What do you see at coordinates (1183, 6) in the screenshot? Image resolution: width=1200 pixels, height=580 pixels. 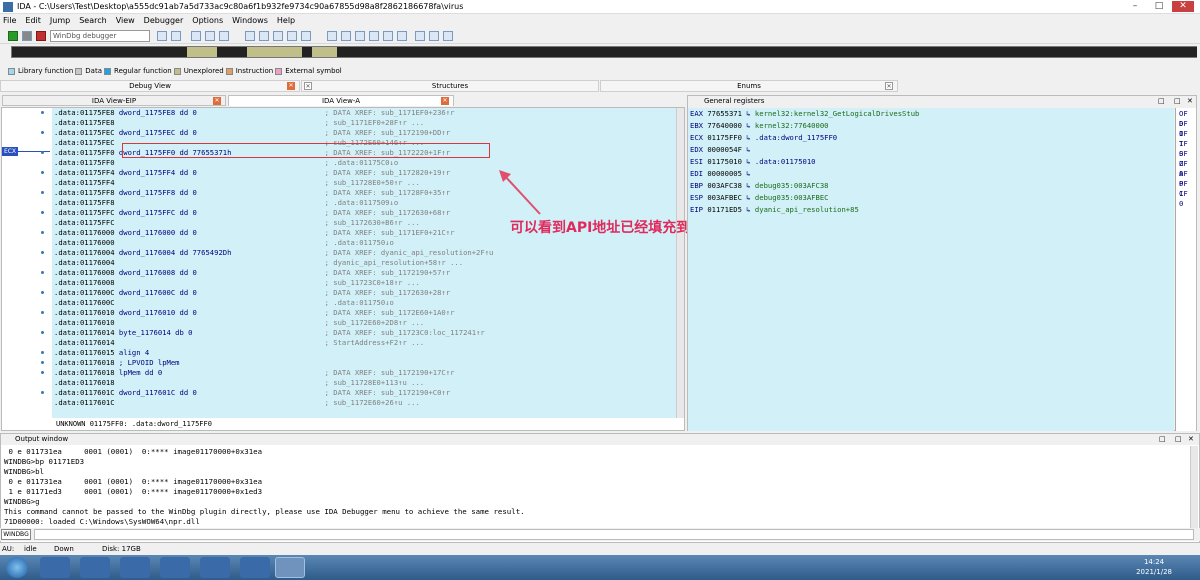 I see `close-button: ✕` at bounding box center [1183, 6].